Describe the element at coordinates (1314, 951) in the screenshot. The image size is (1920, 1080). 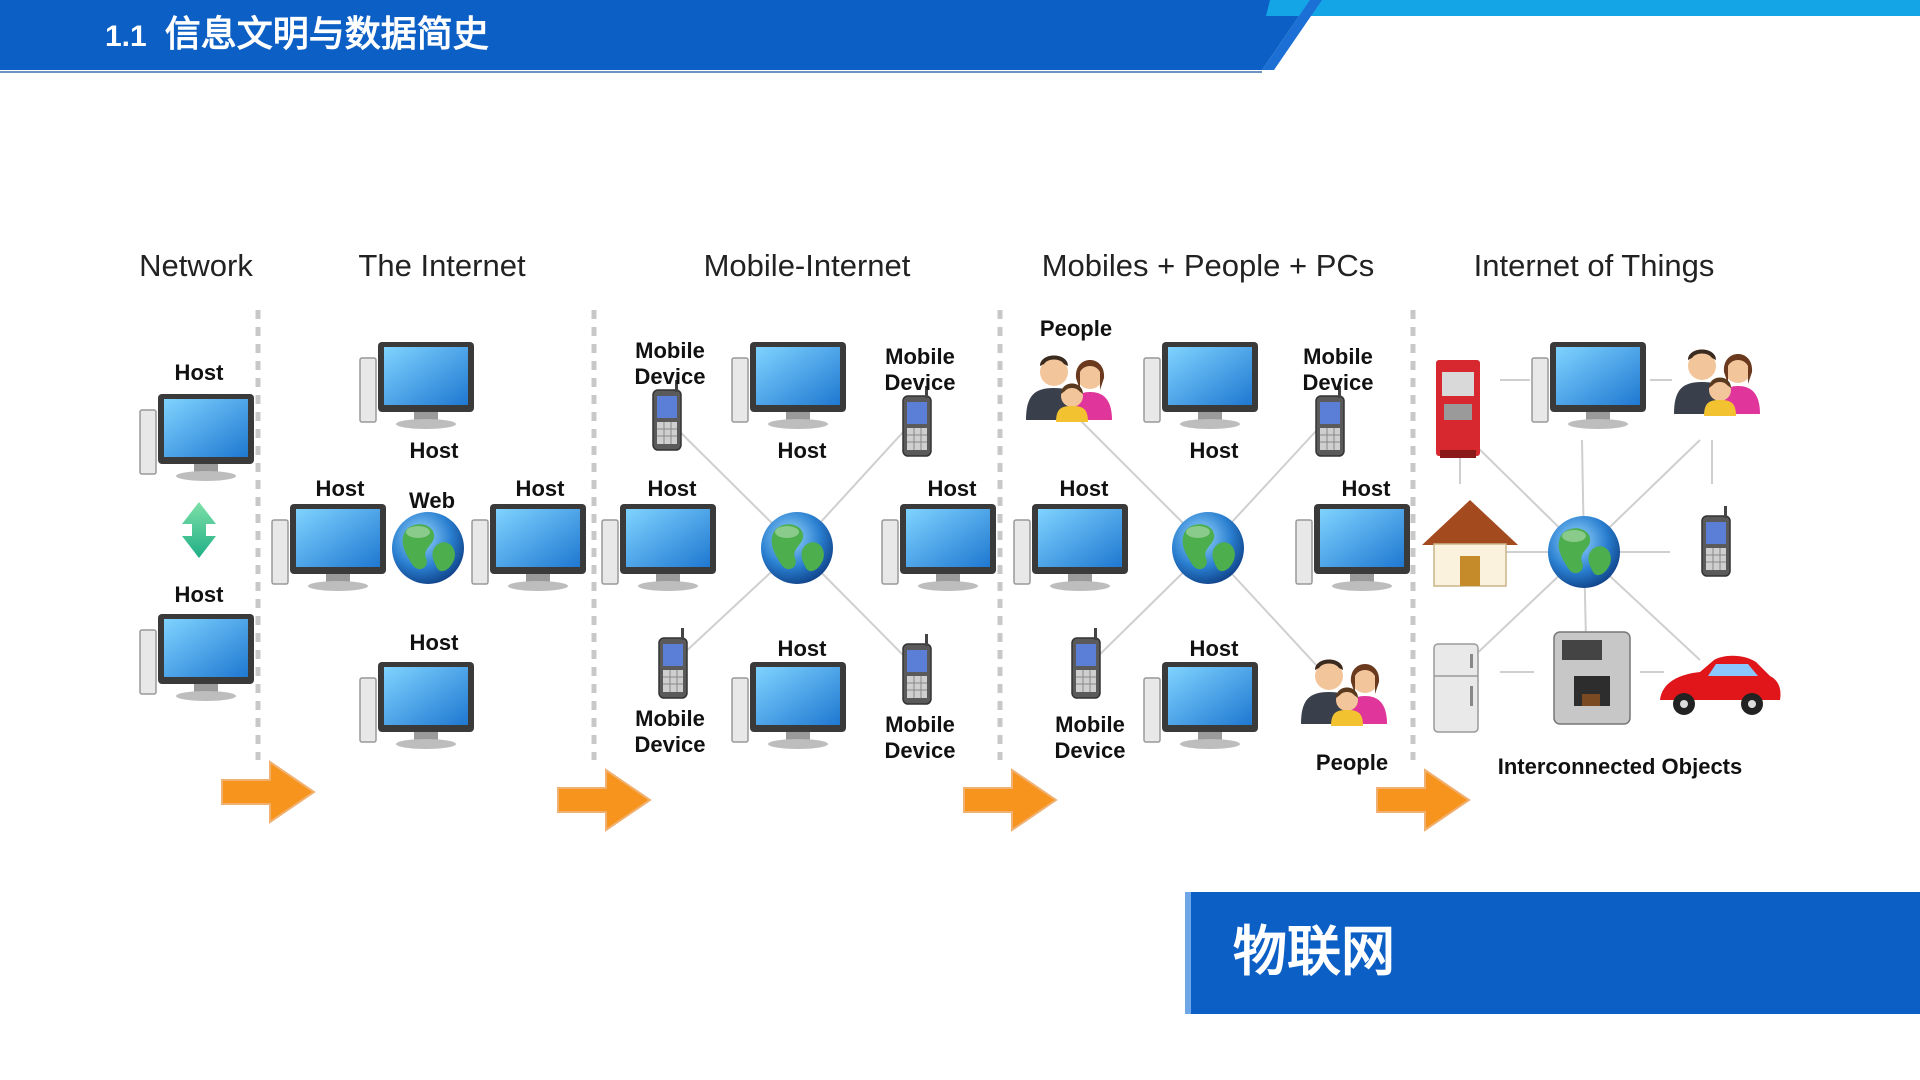
I see `footer-title: 物联网` at that location.